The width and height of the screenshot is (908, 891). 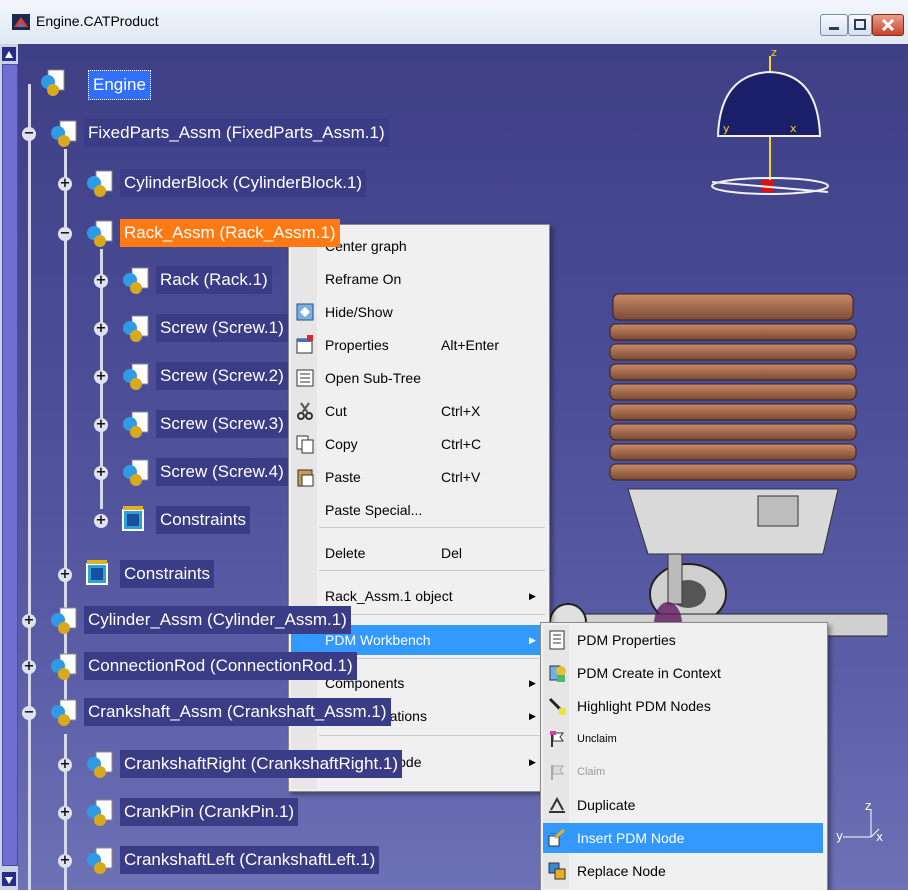 What do you see at coordinates (418, 553) in the screenshot?
I see `context-menu-item: Delete Del` at bounding box center [418, 553].